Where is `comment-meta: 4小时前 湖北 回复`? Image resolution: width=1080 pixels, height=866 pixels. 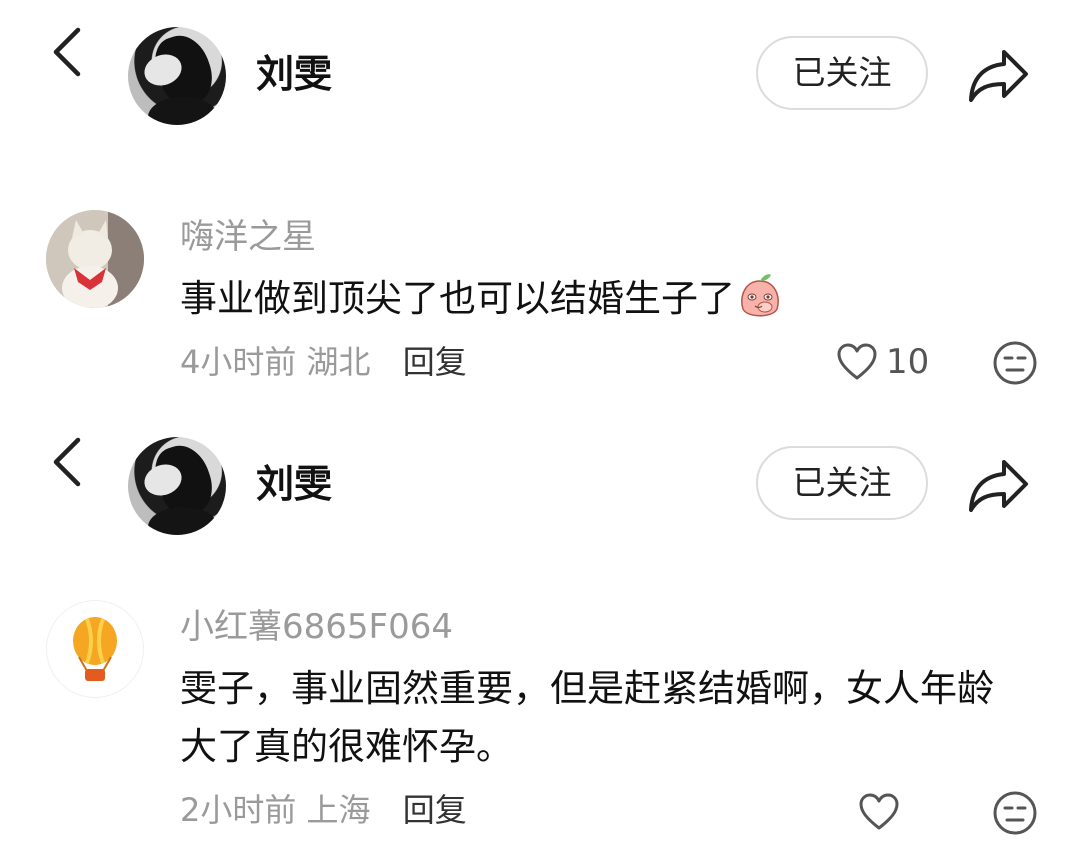
comment-meta: 4小时前 湖北 回复 is located at coordinates (323, 362).